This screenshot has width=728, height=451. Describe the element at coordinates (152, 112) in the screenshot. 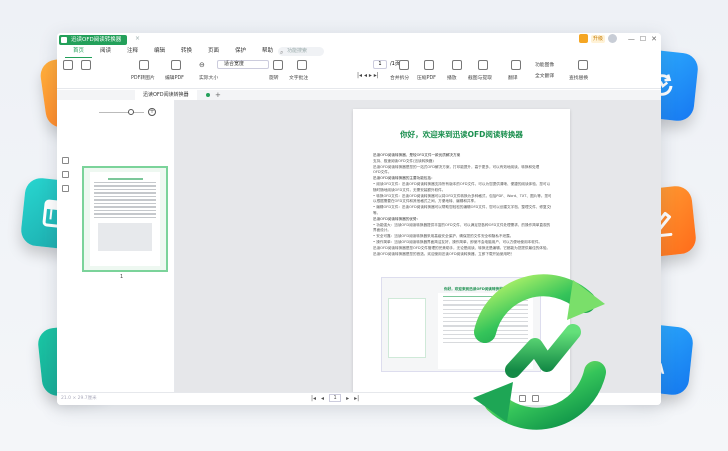

I see `zoom-in-icon: +` at that location.